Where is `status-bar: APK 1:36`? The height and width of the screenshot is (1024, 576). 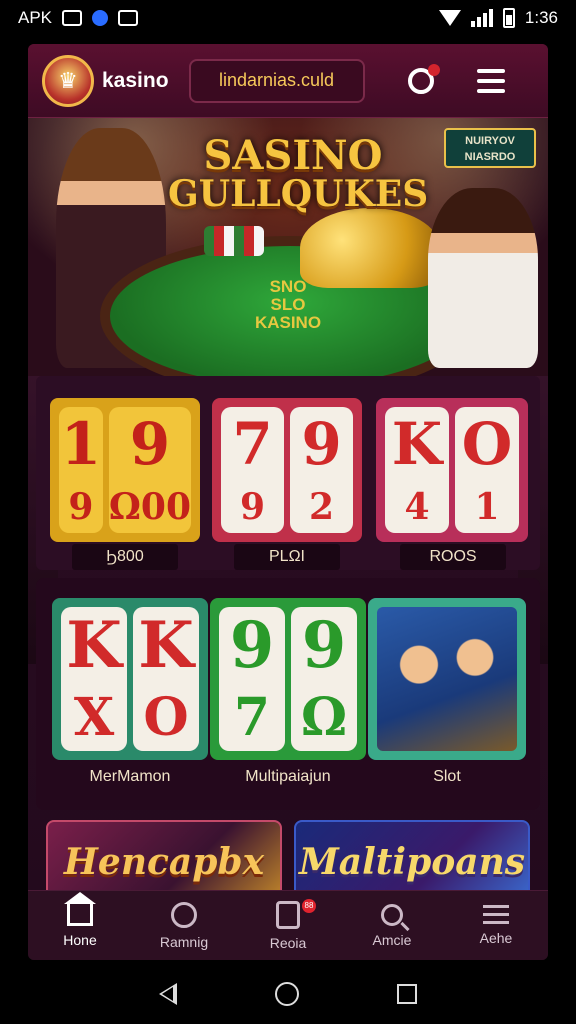 status-bar: APK 1:36 is located at coordinates (288, 18).